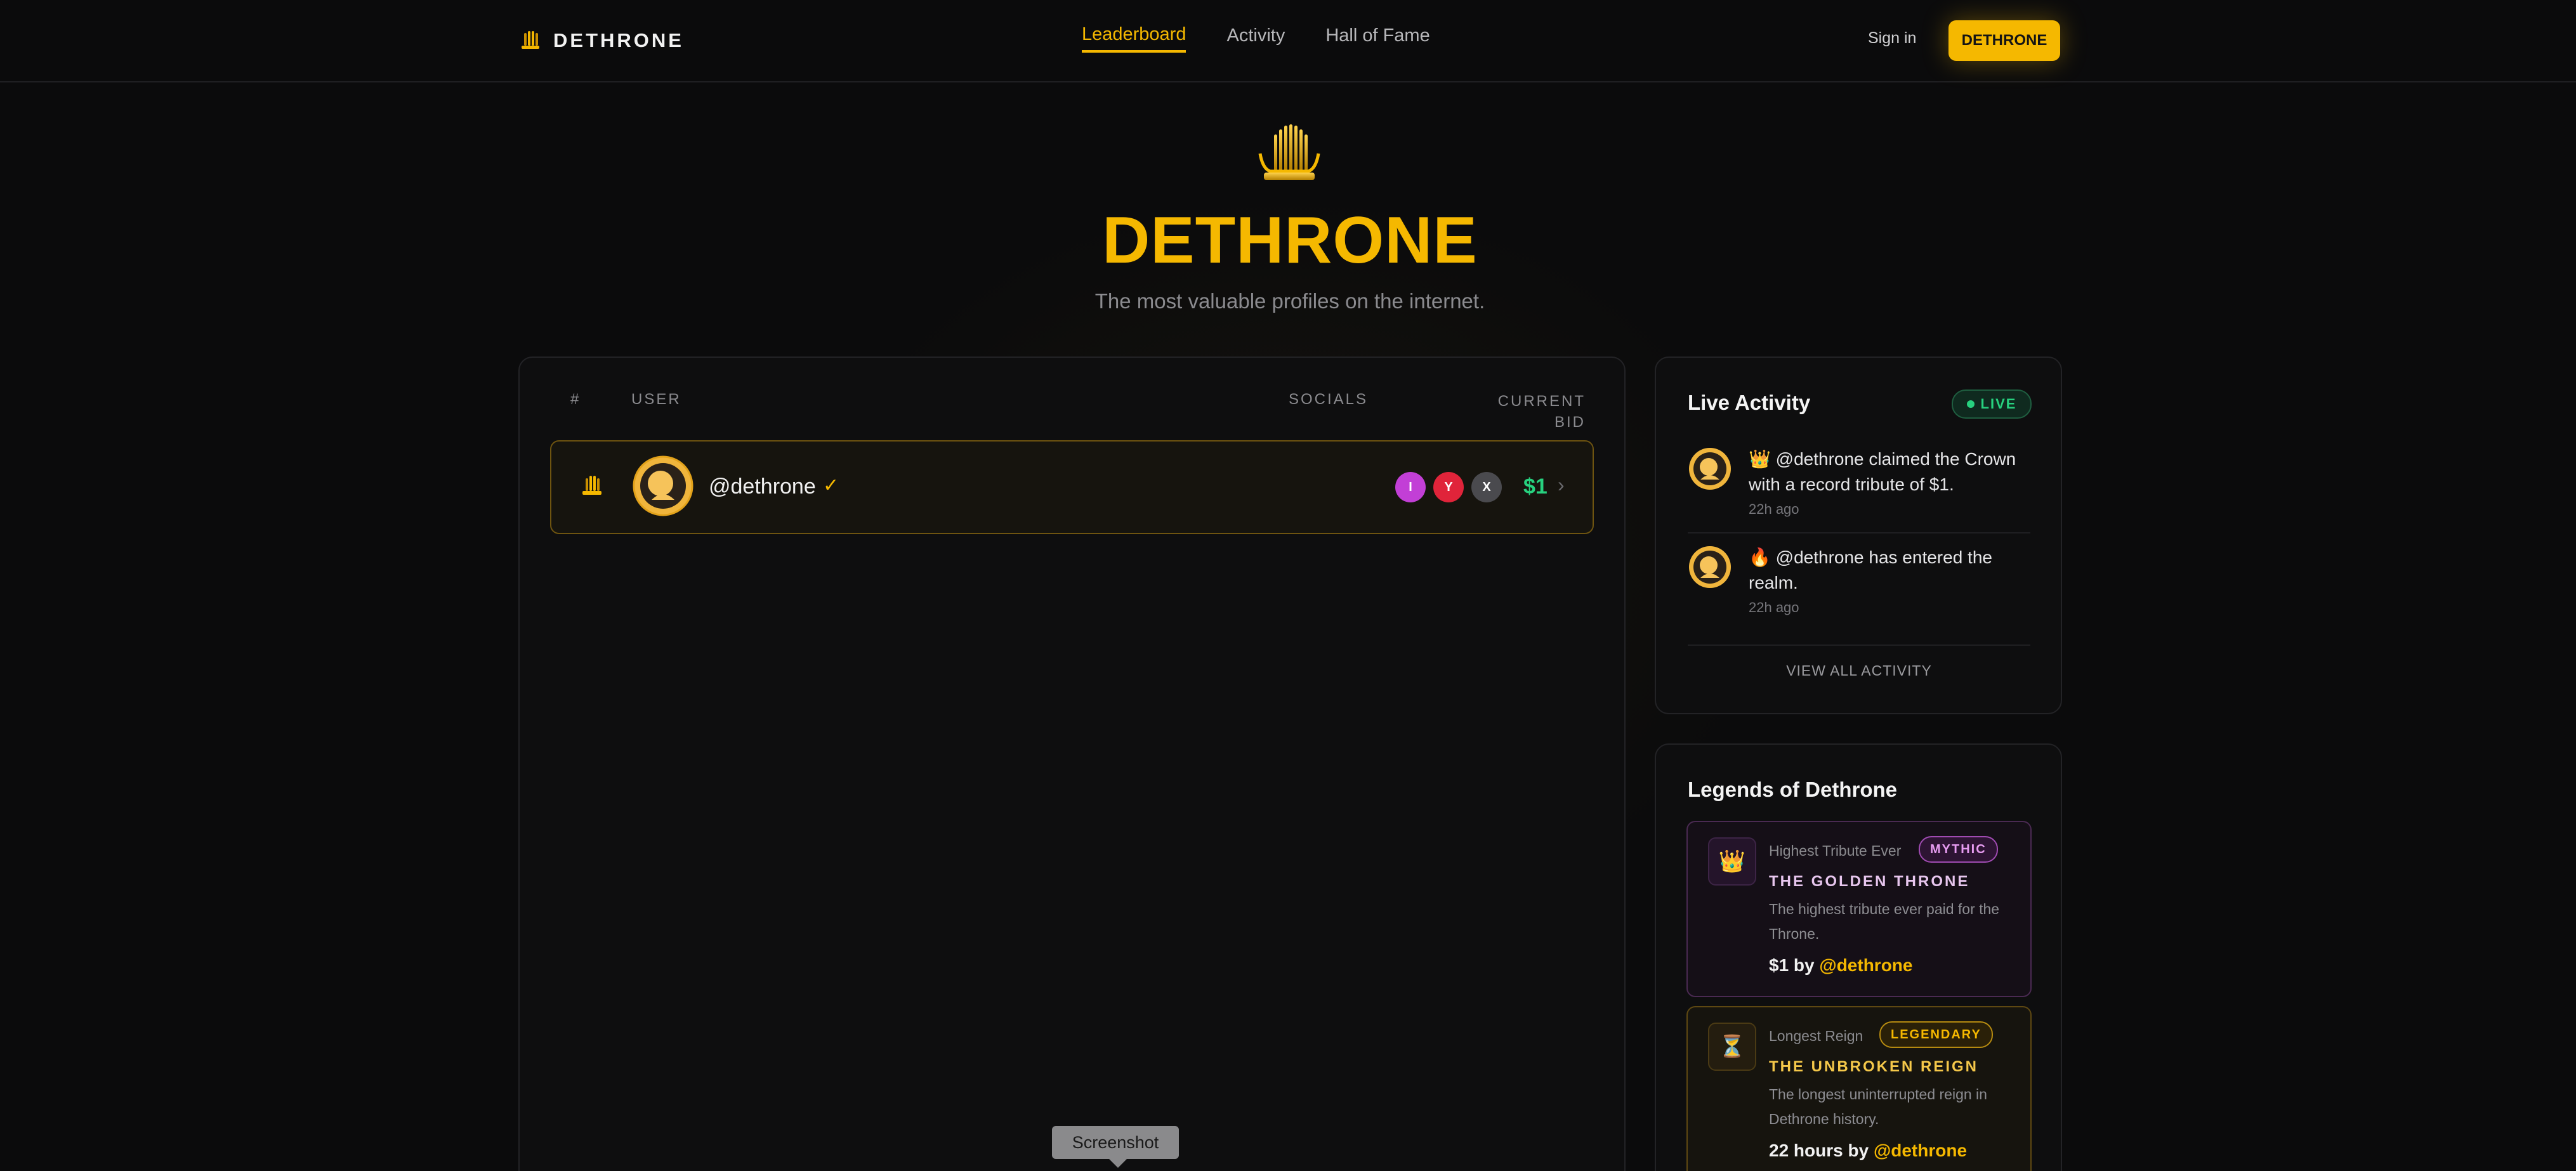  I want to click on live-badge: LIVE, so click(1992, 404).